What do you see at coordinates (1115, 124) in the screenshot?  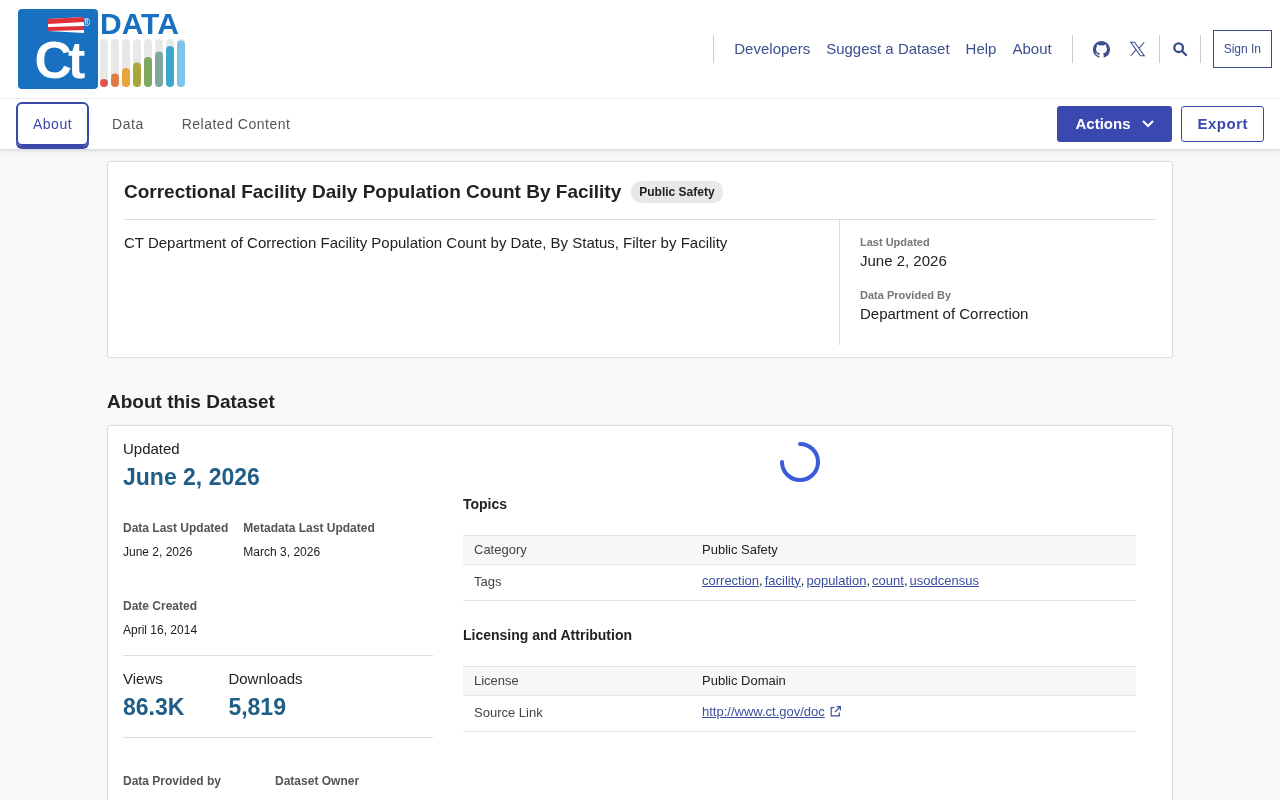 I see `actions-button: Actions` at bounding box center [1115, 124].